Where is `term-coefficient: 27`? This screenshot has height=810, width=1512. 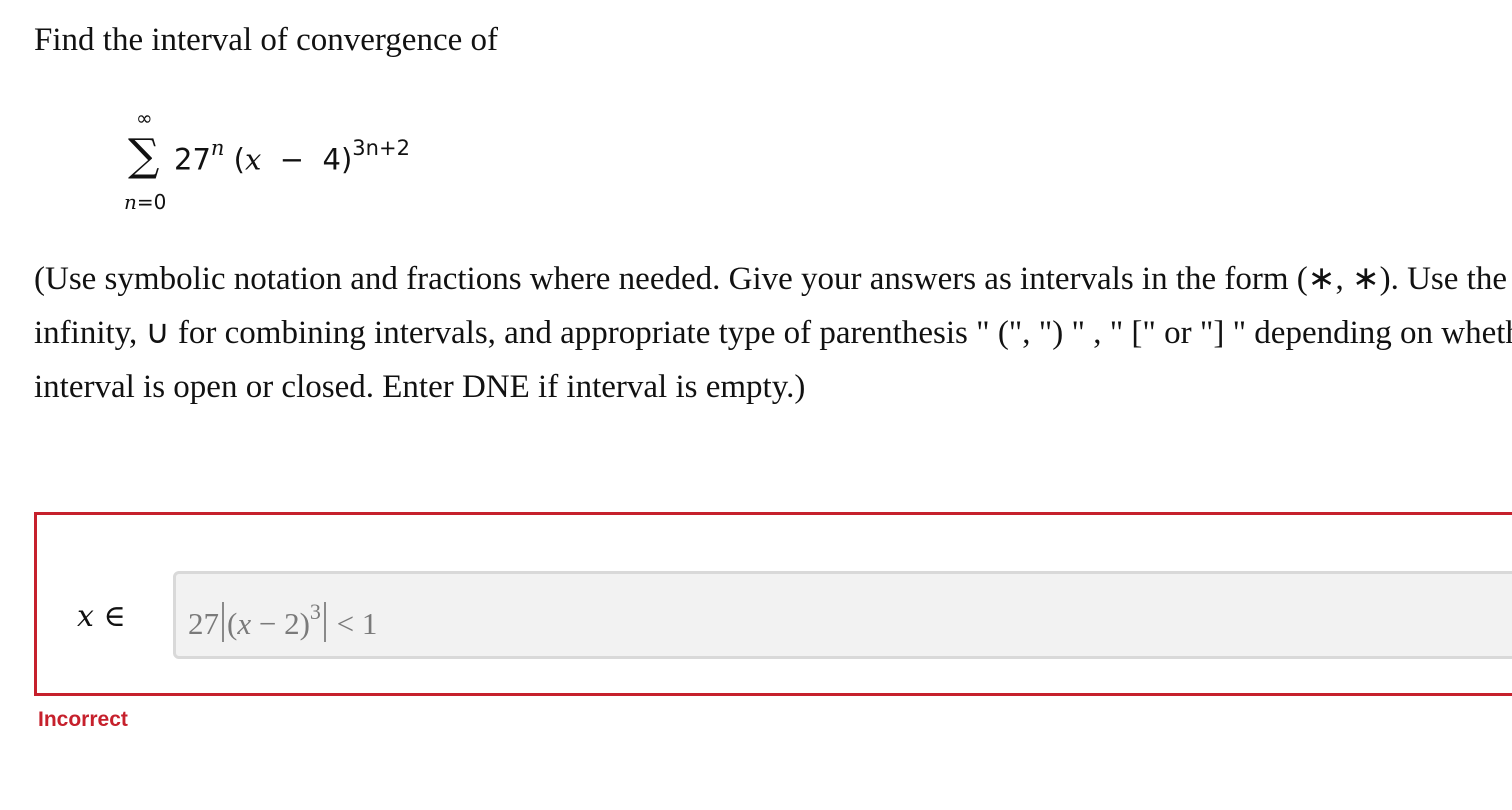 term-coefficient: 27 is located at coordinates (192, 159).